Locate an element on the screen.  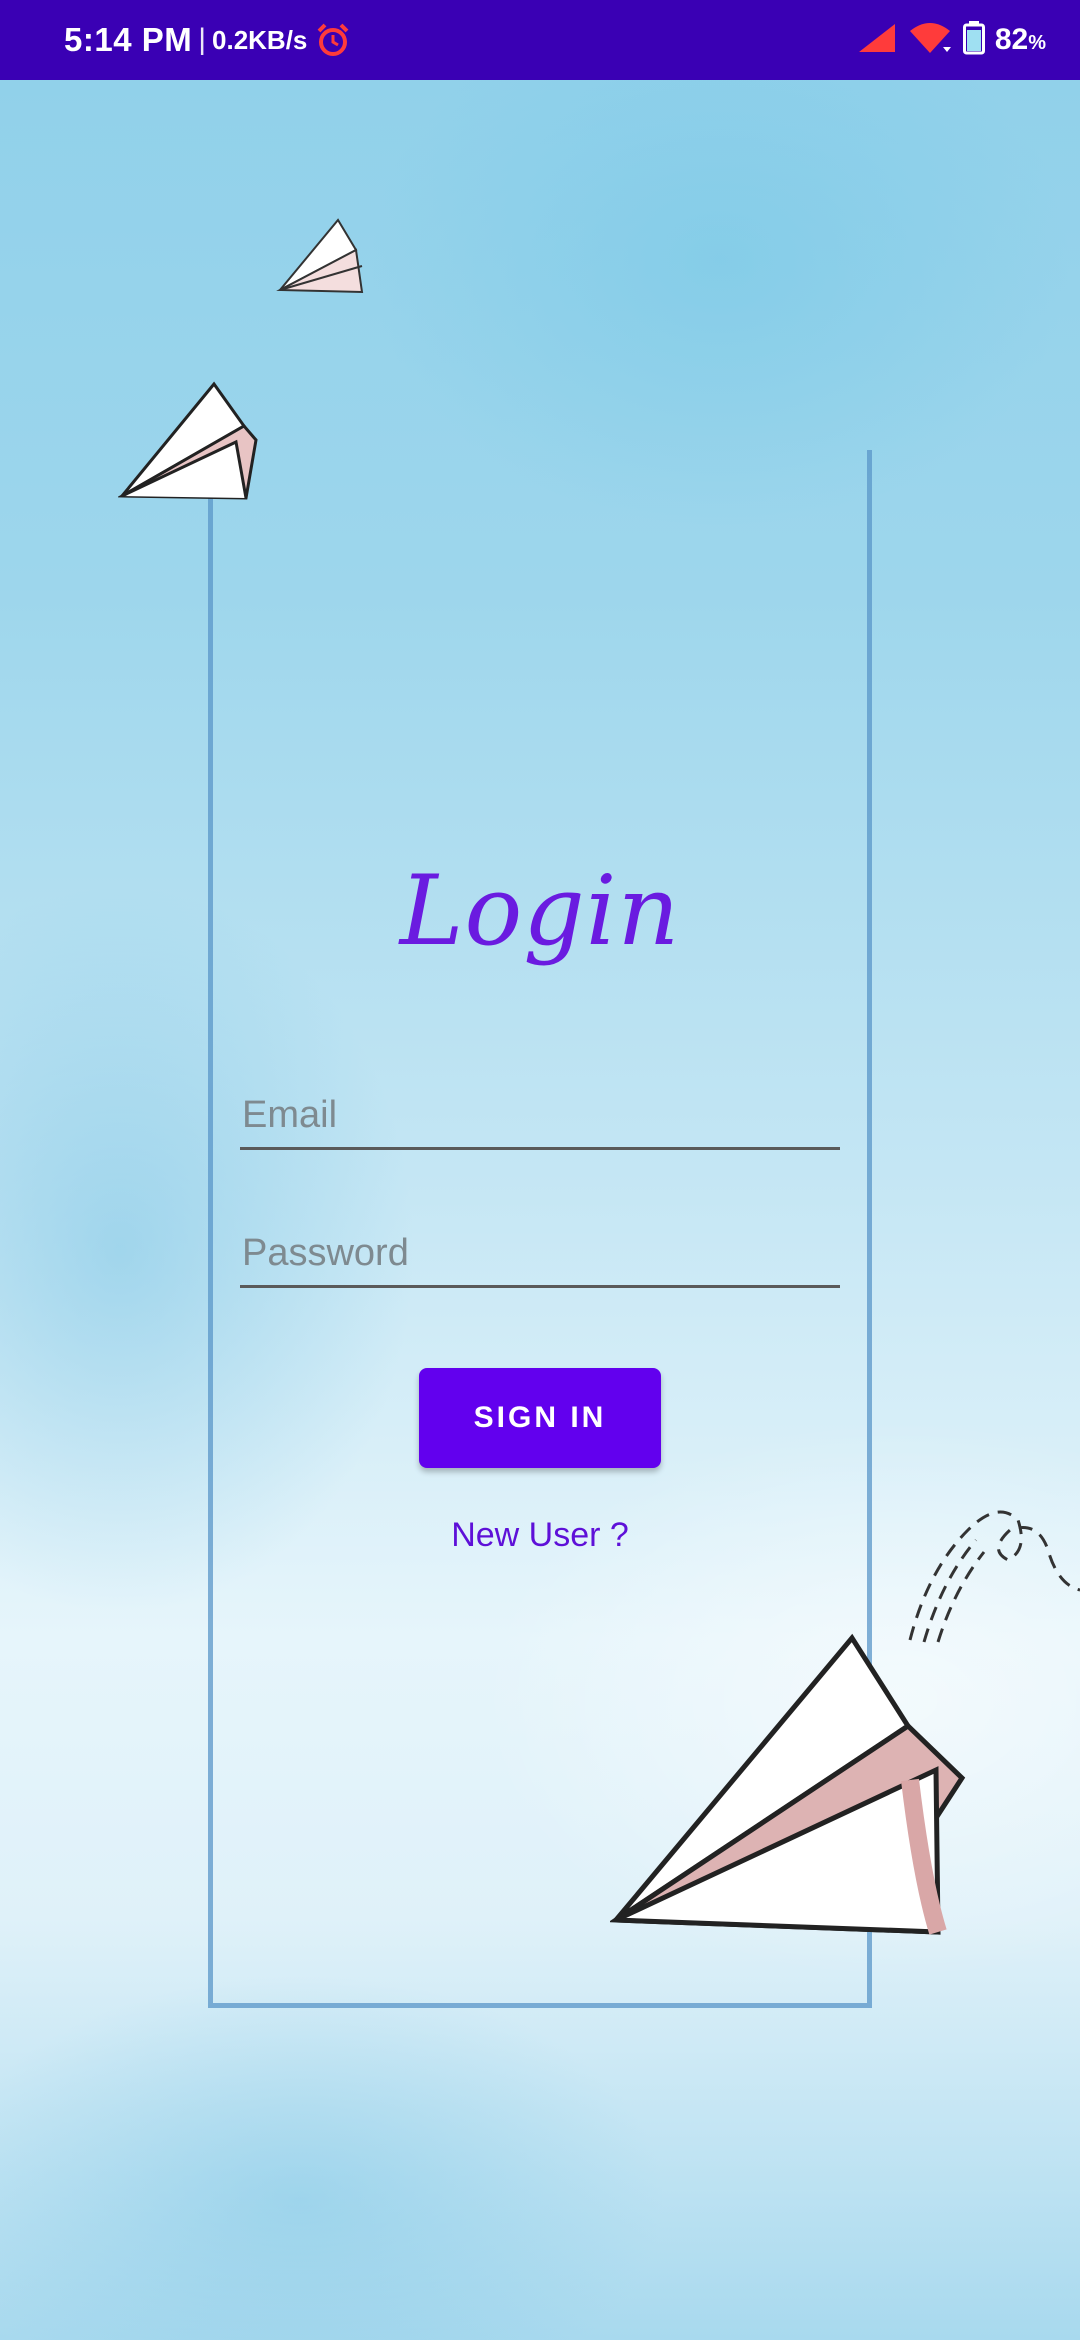
status-bar: 5:14 PM | 0.2KB/s 82% is located at coordinates (540, 40).